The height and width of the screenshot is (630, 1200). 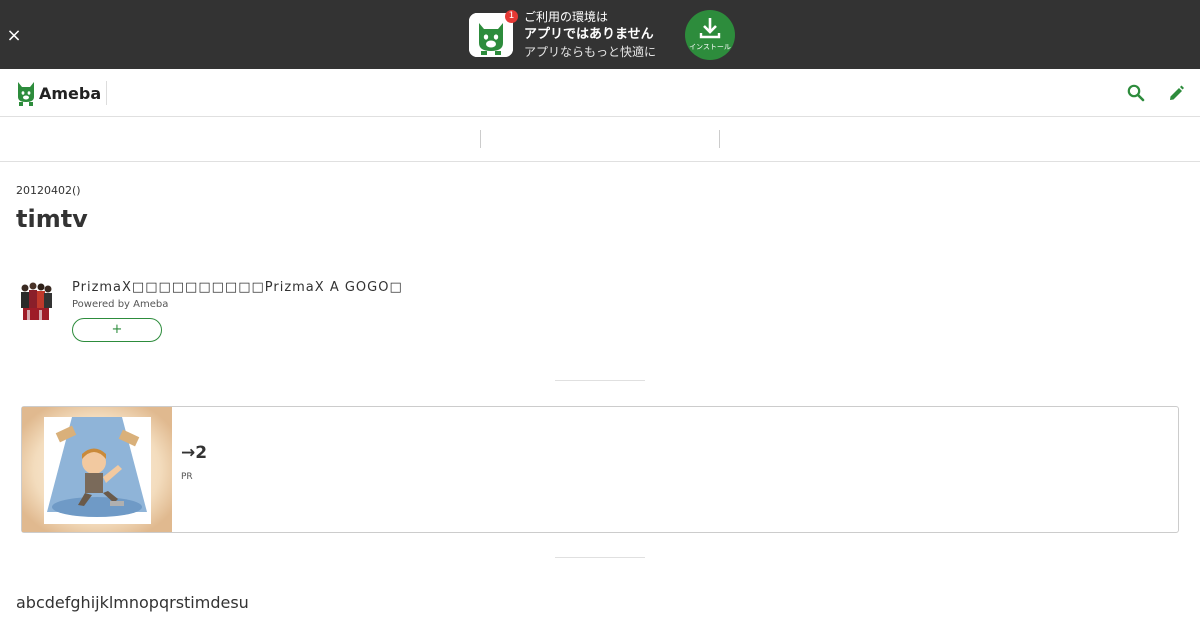 I want to click on blog-nav, so click(x=600, y=139).